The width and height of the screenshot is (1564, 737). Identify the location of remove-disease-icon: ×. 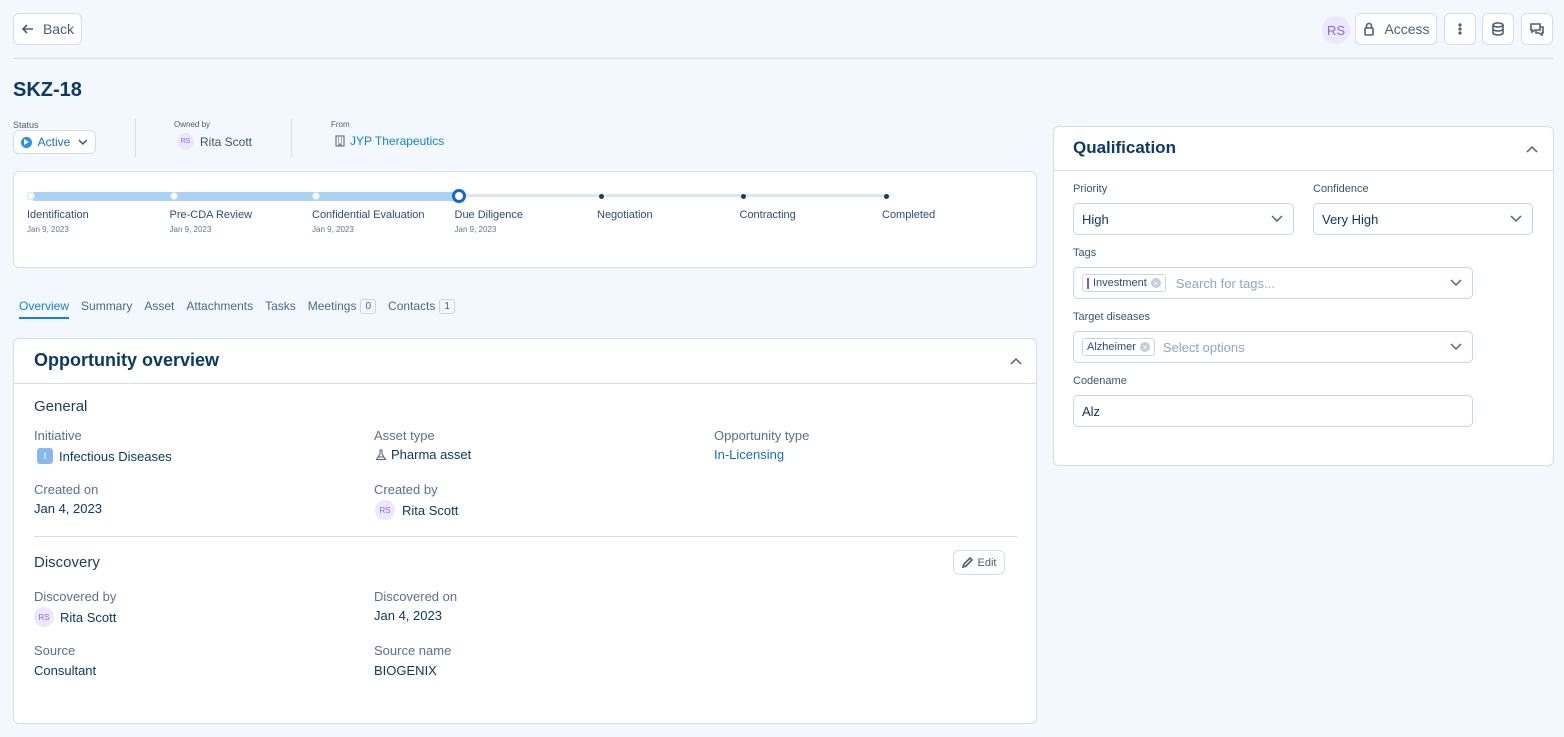
(1144, 347).